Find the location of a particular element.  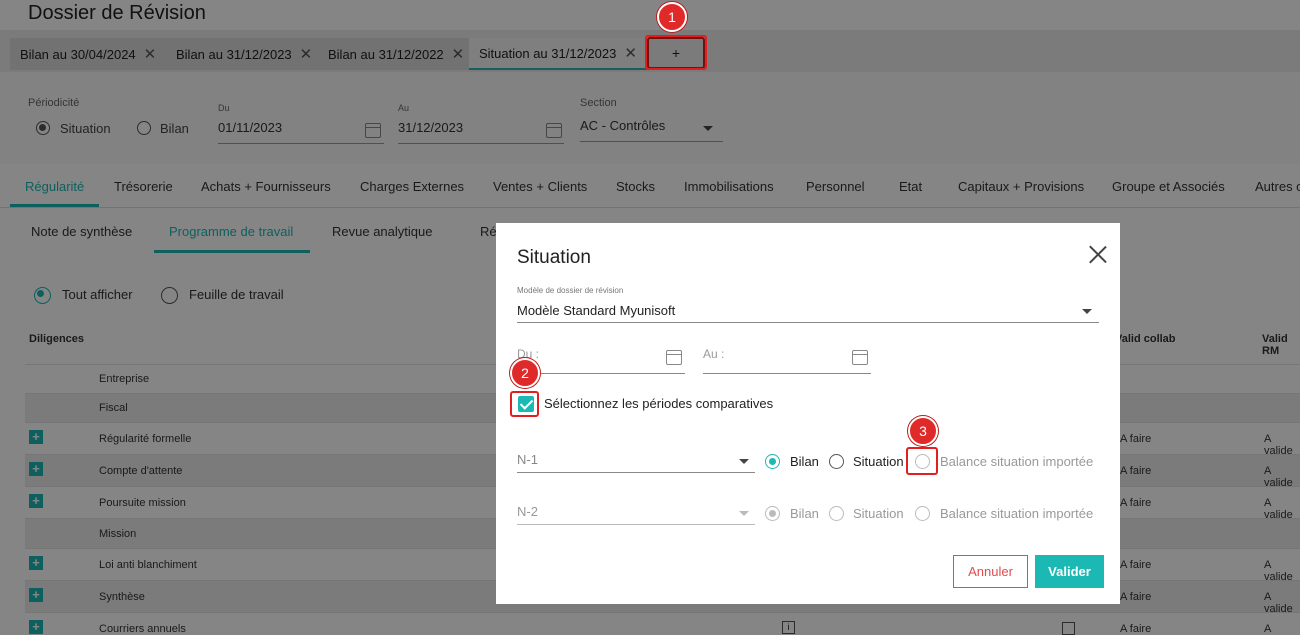

n2-bilan-radio is located at coordinates (772, 513).